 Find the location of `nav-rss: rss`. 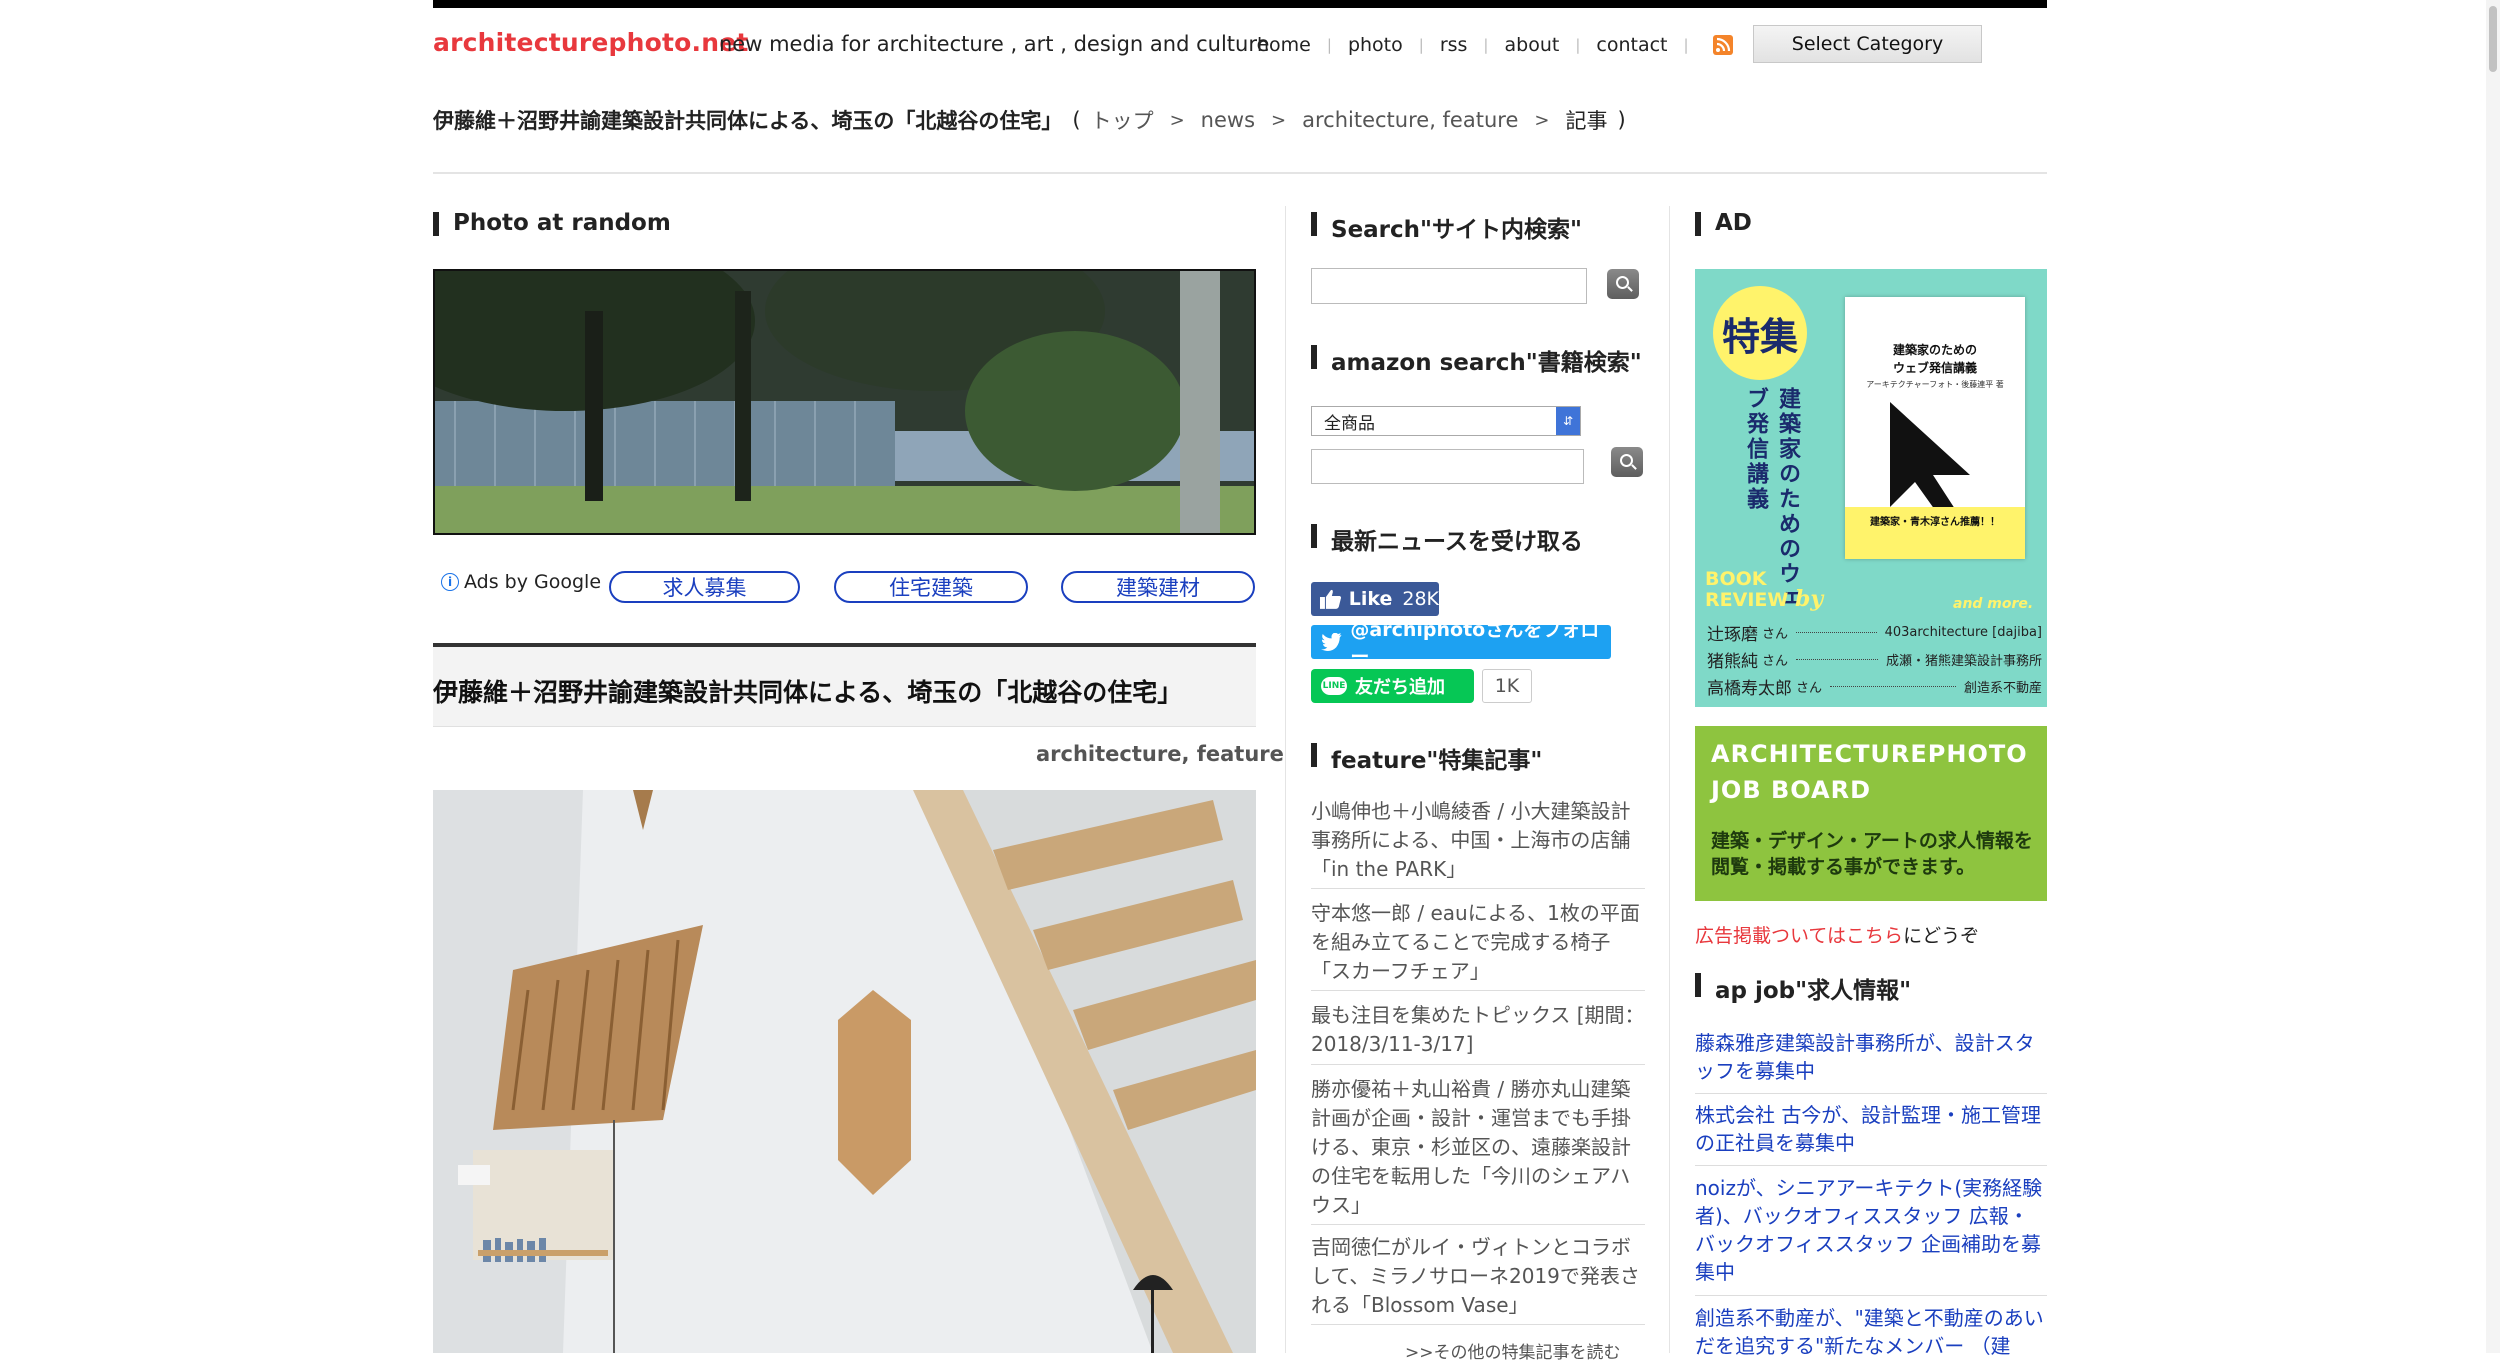

nav-rss: rss is located at coordinates (1454, 45).